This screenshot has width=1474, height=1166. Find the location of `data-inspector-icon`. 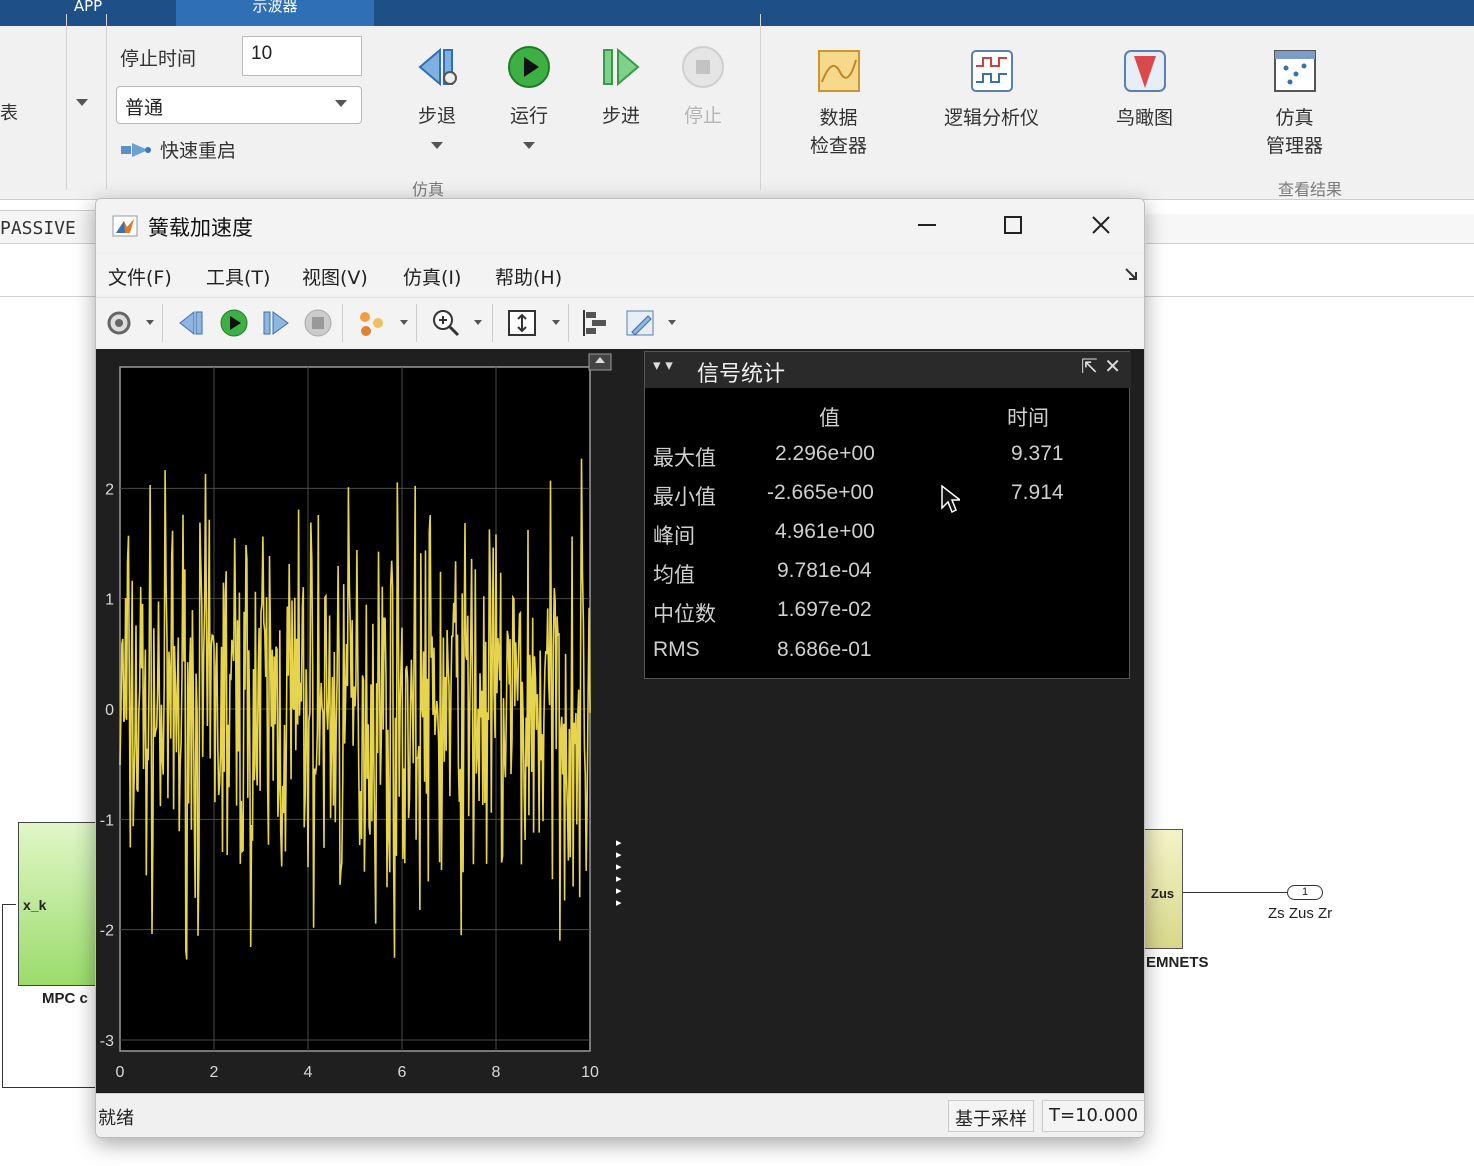

data-inspector-icon is located at coordinates (838, 71).